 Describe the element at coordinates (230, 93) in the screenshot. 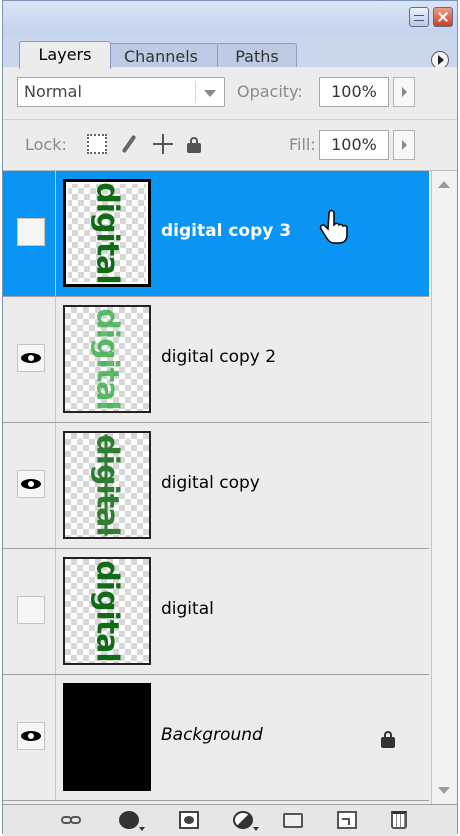

I see `blend-row: Normal Opacity: 100%` at that location.